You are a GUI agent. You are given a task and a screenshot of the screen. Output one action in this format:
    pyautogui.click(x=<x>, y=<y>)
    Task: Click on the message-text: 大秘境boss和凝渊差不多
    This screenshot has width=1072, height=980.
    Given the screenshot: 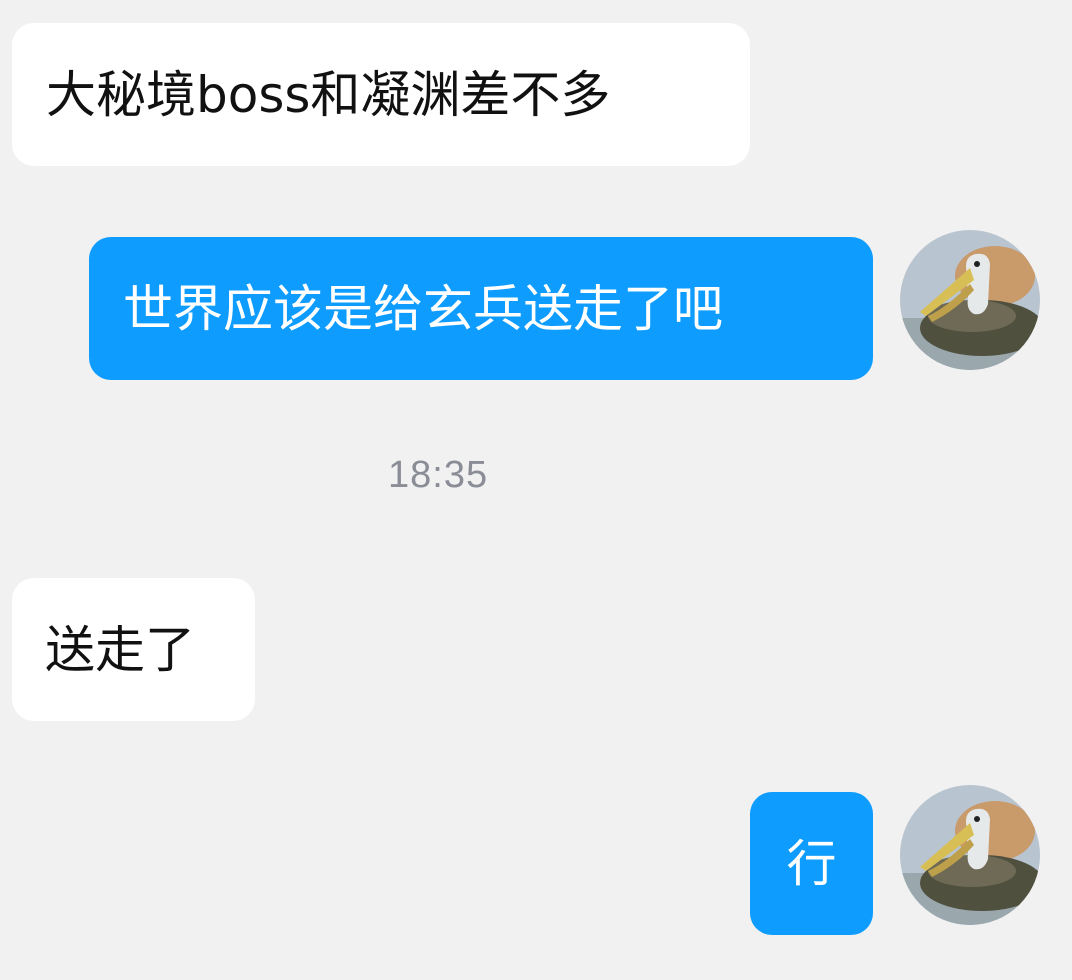 What is the action you would take?
    pyautogui.click(x=328, y=94)
    